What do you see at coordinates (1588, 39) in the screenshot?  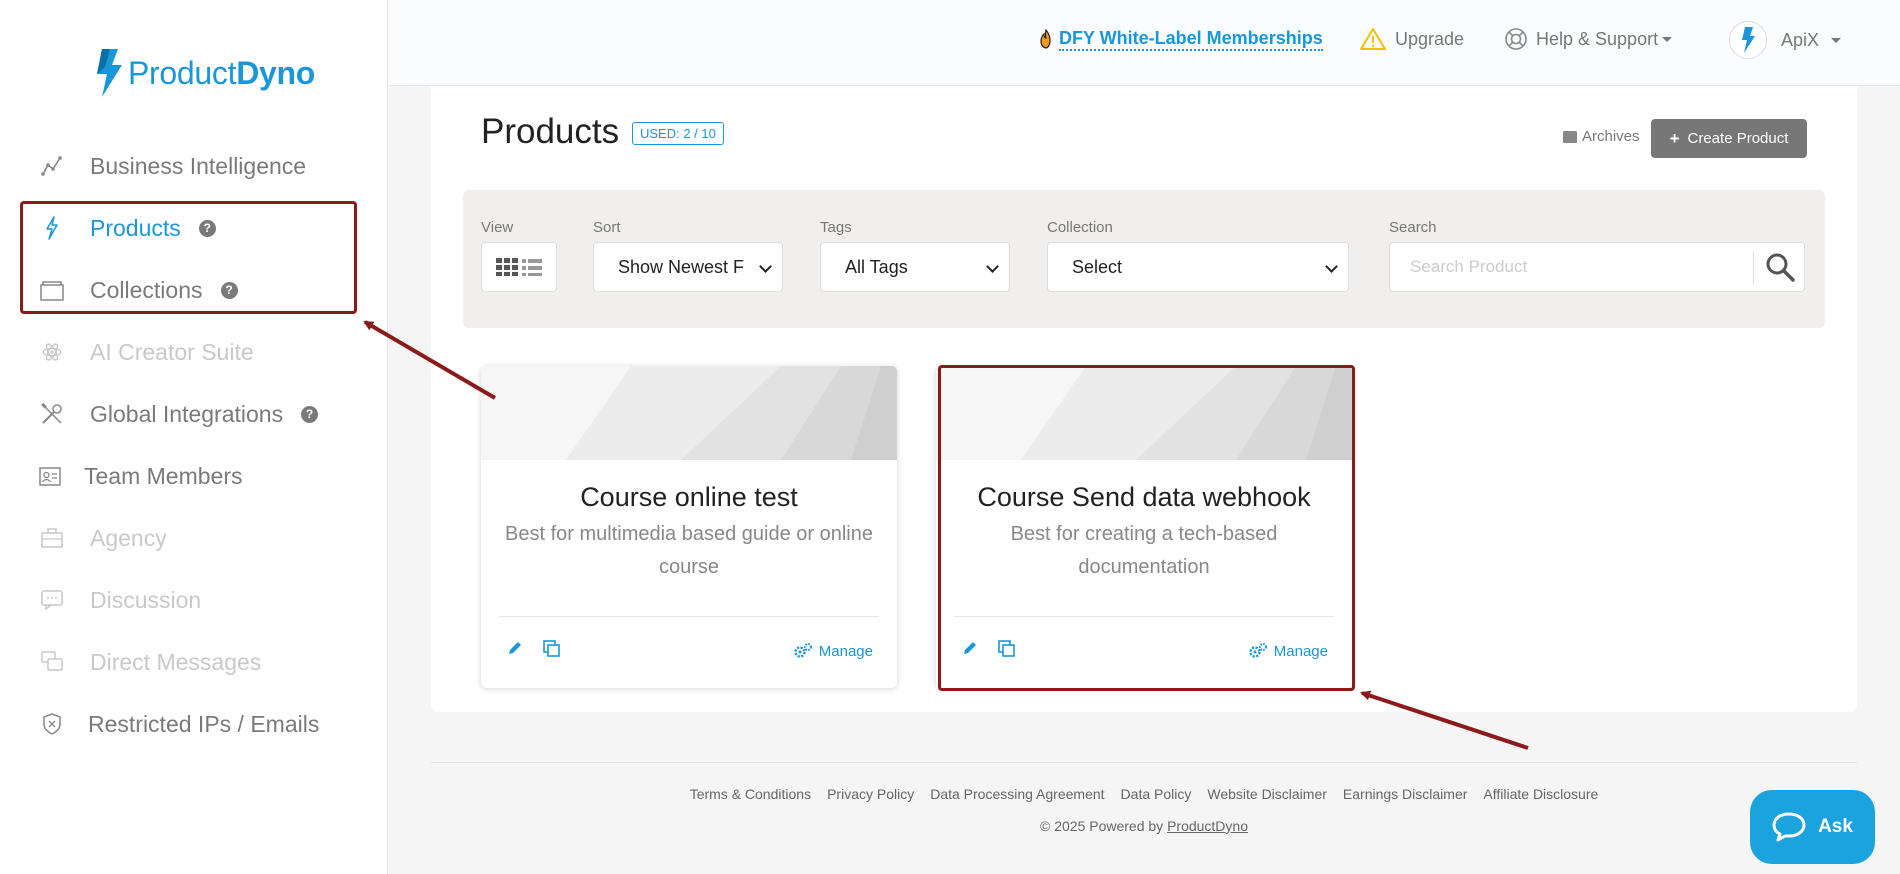 I see `help-support-menu: Help & Support` at bounding box center [1588, 39].